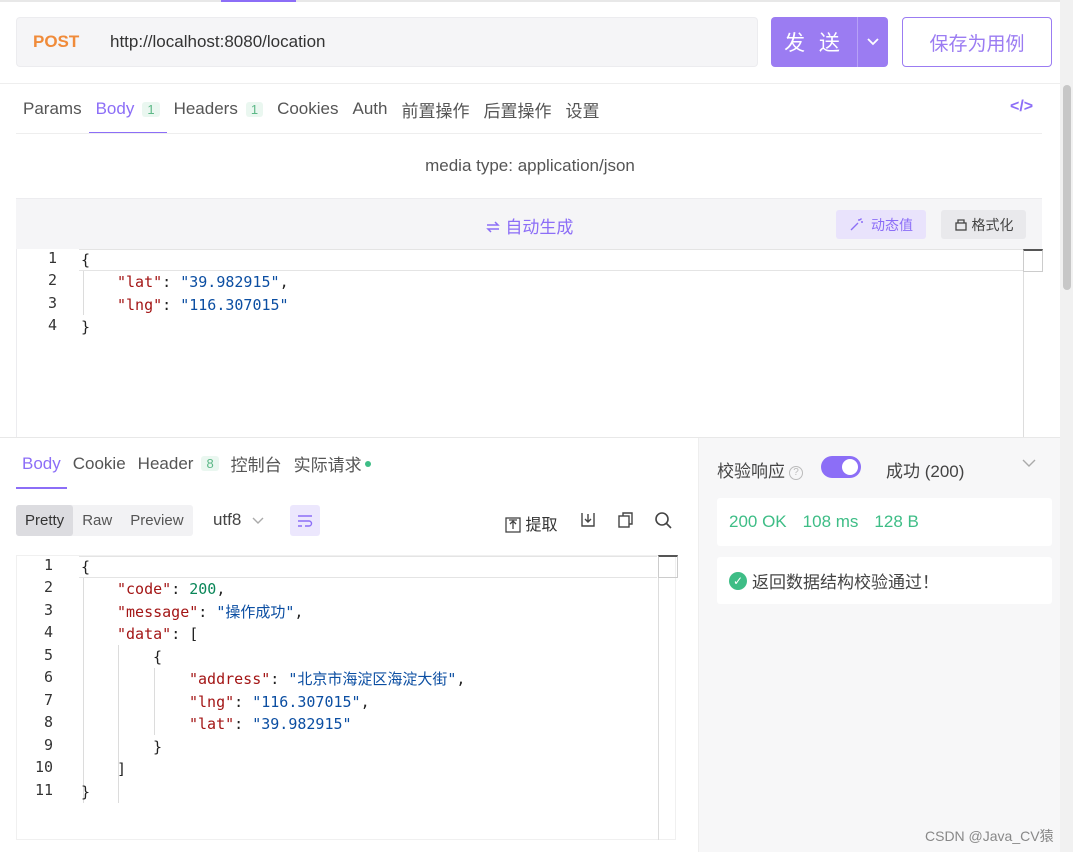 The width and height of the screenshot is (1073, 852). I want to click on encoding-select: utf8, so click(238, 520).